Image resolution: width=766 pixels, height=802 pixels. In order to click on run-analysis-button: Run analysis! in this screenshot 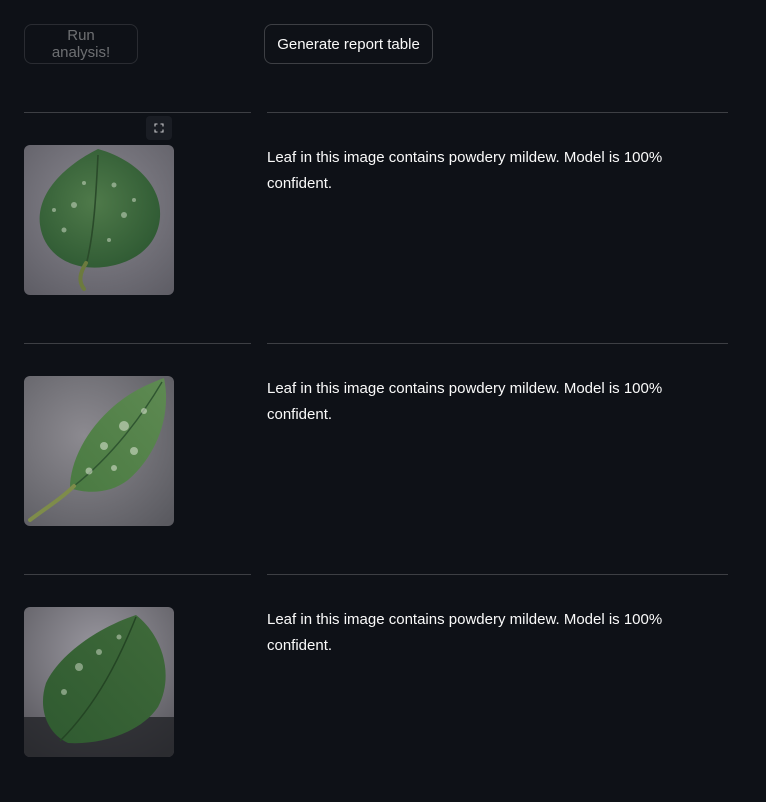, I will do `click(81, 44)`.